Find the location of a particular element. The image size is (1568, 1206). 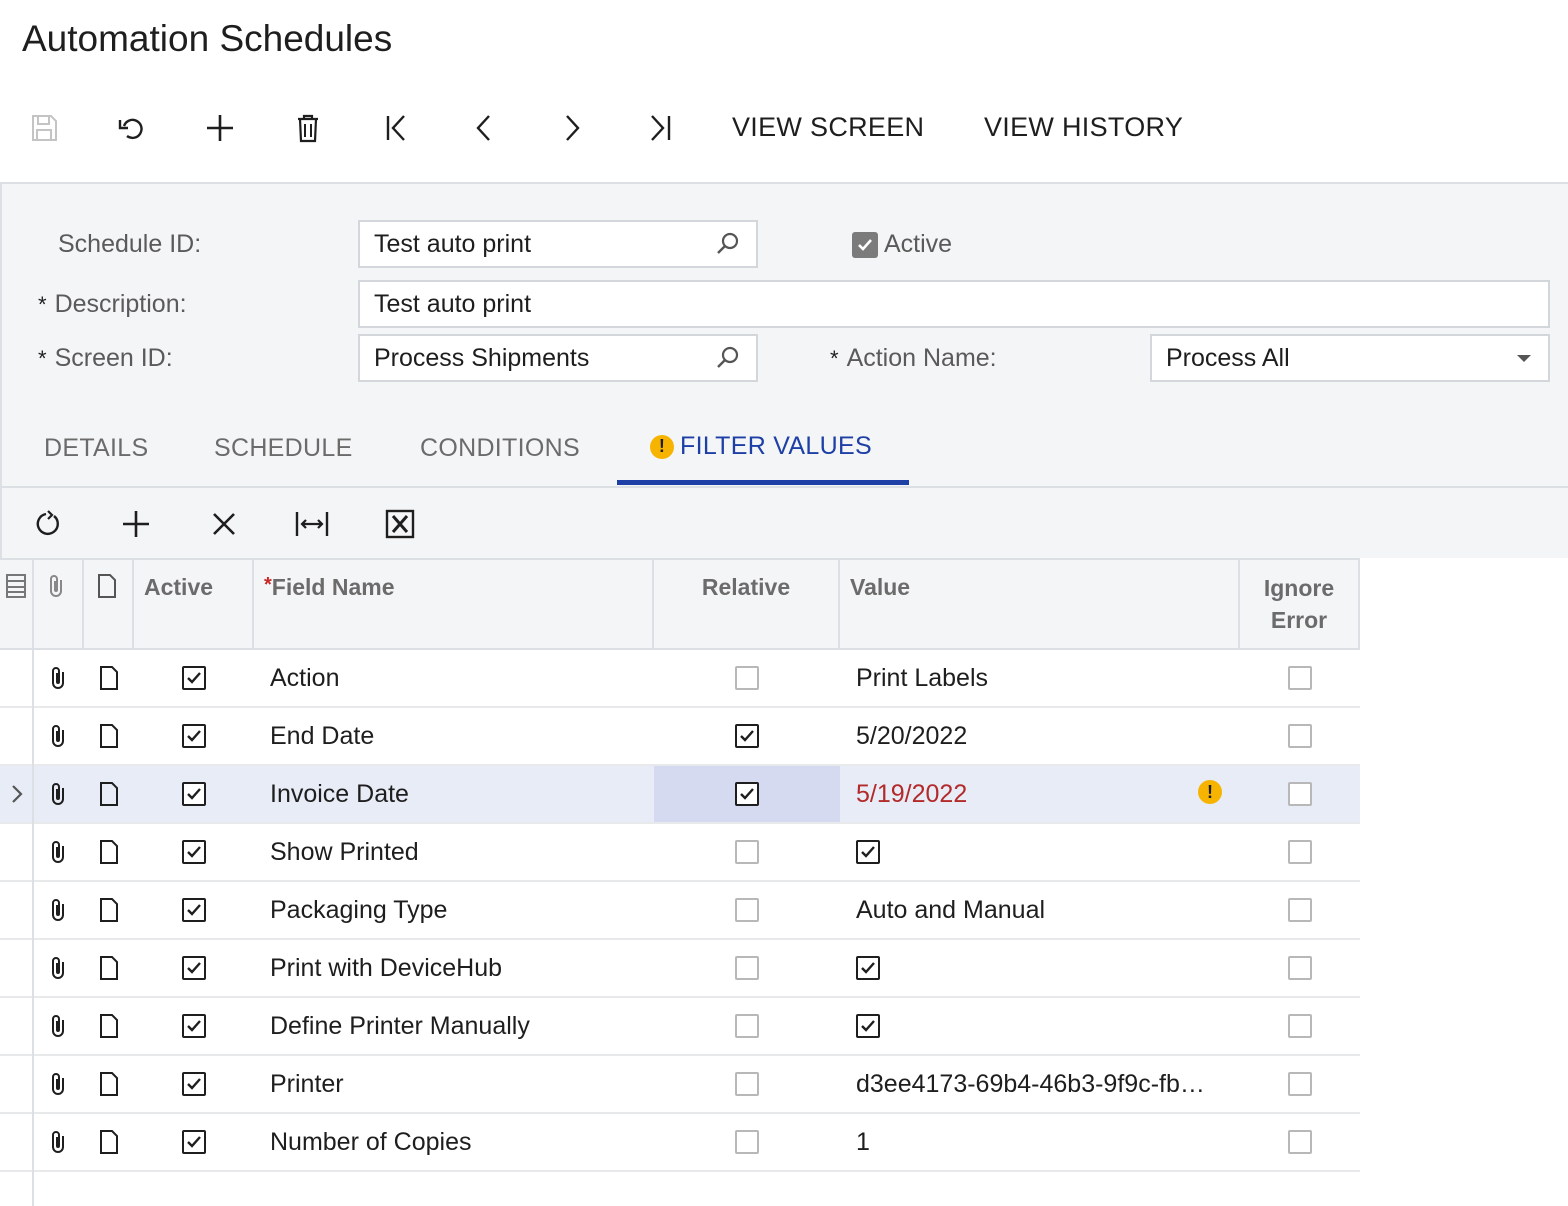

active-column-header: Active is located at coordinates (194, 605).